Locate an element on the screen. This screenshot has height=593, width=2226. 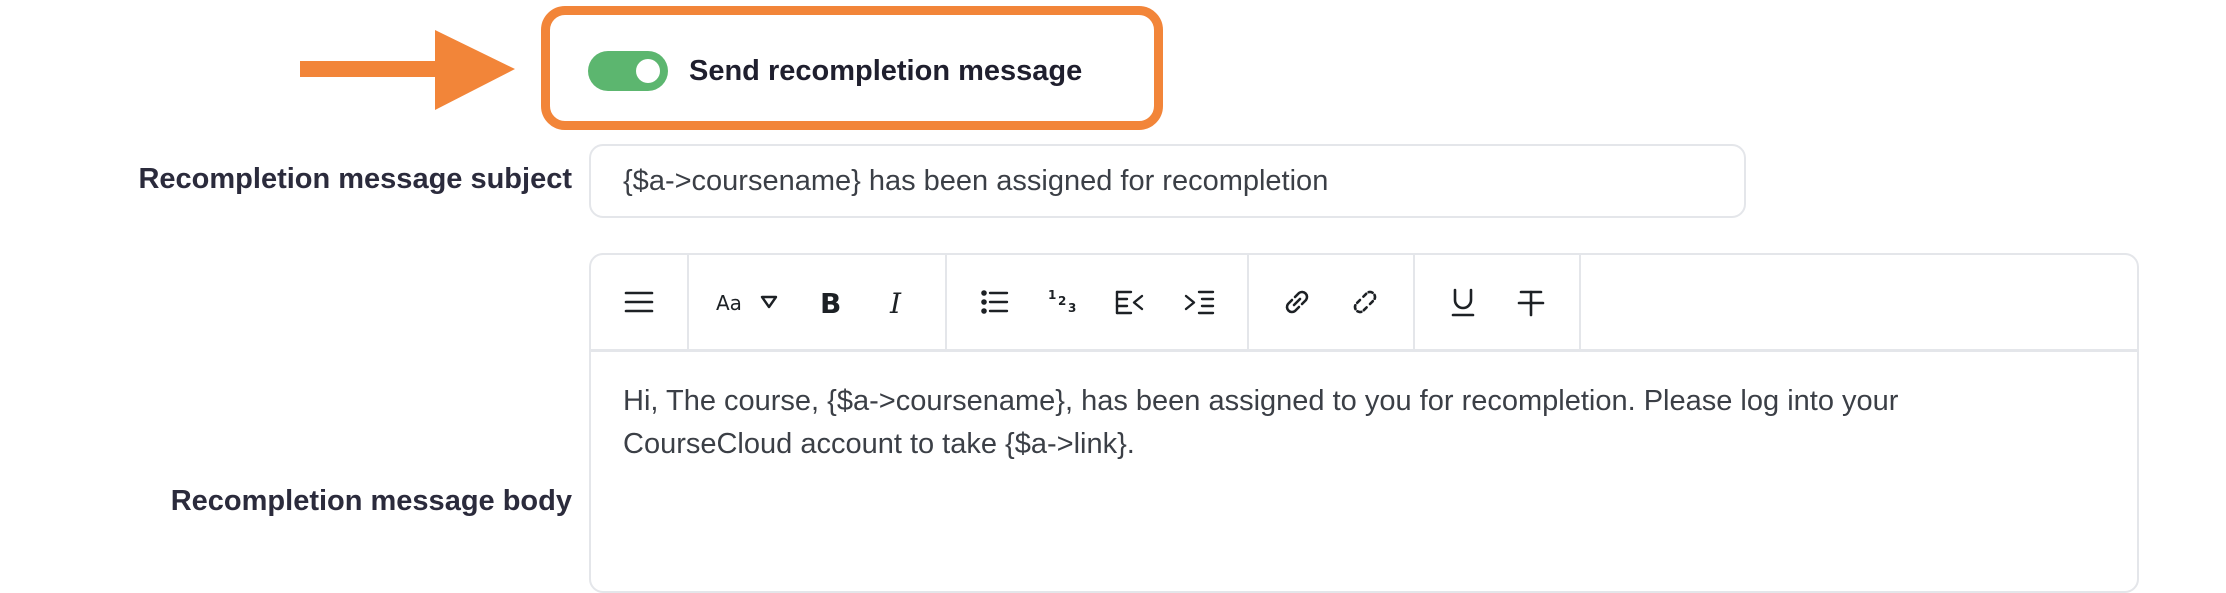
toggle-knob is located at coordinates (648, 71).